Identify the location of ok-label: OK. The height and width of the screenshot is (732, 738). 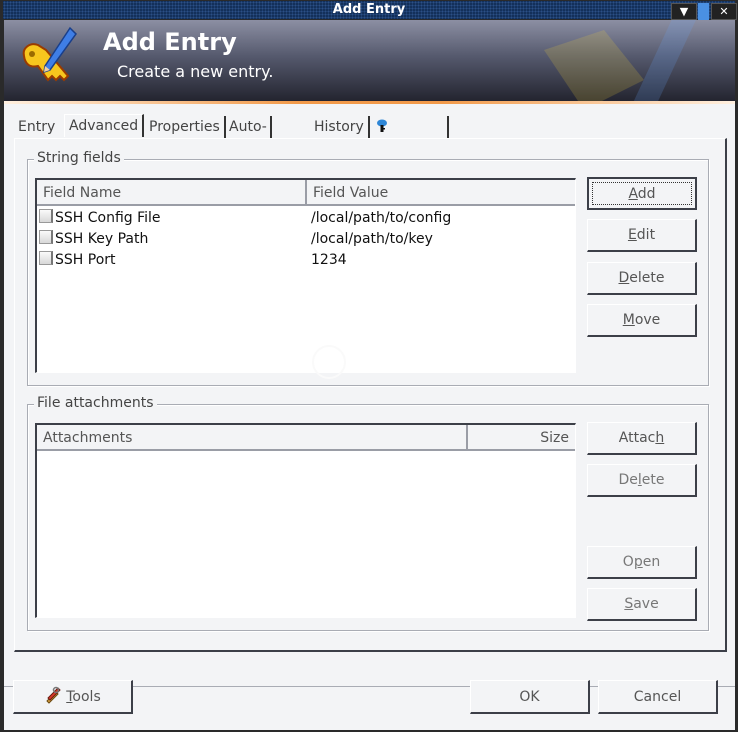
(529, 697).